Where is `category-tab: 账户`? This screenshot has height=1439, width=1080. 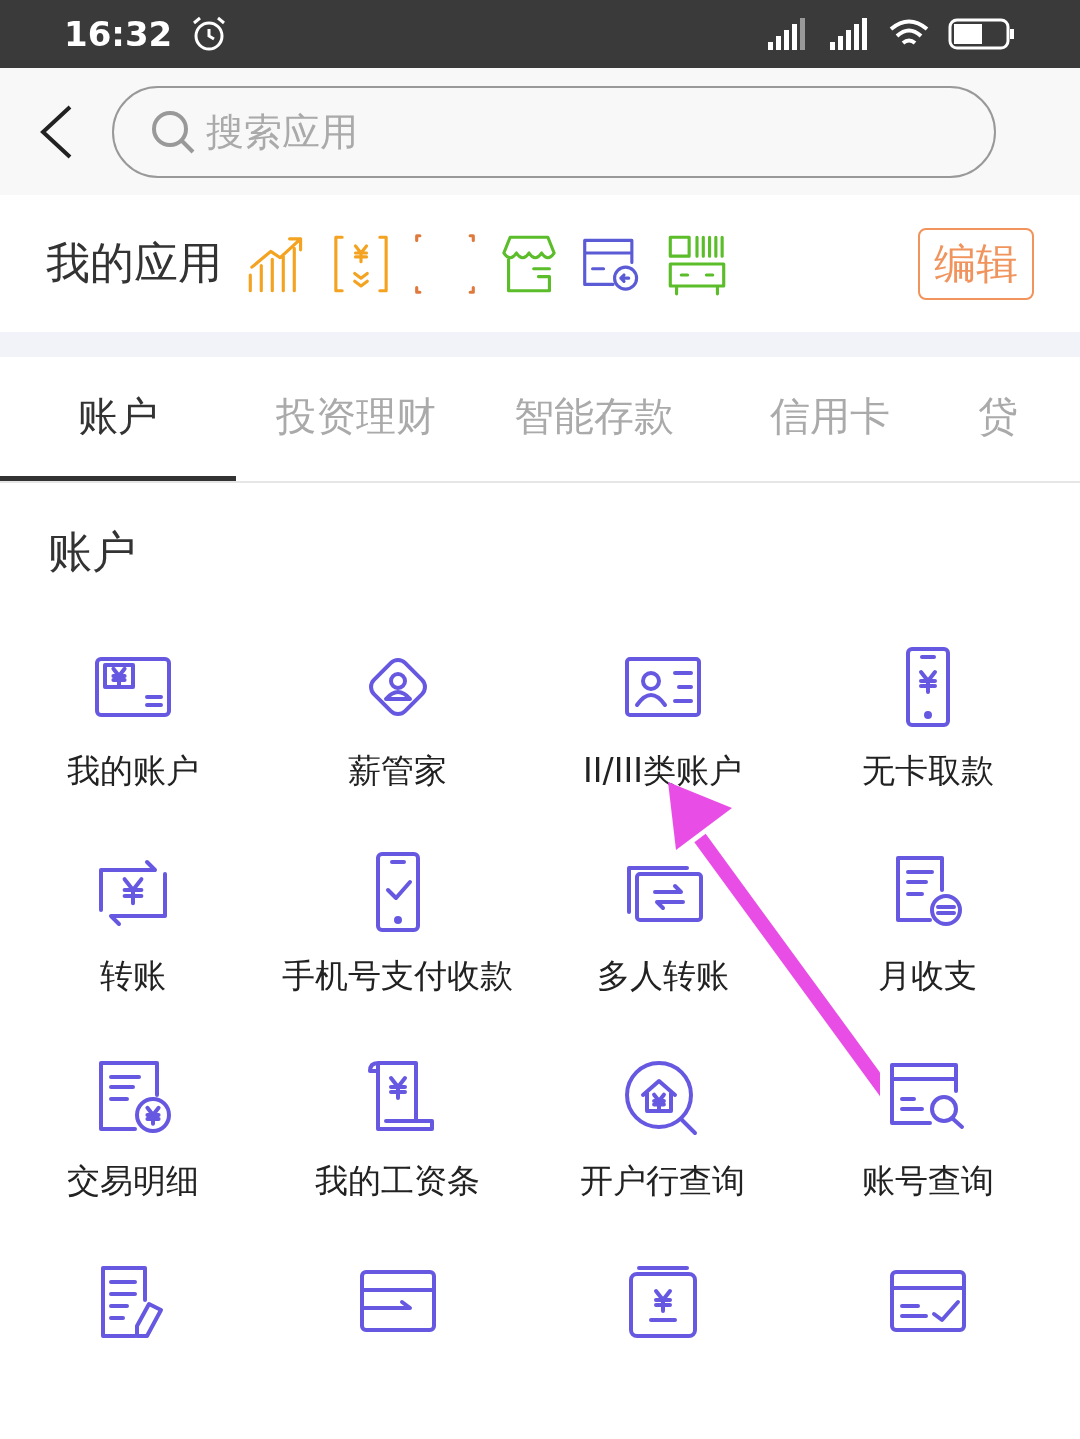
category-tab: 账户 is located at coordinates (118, 419).